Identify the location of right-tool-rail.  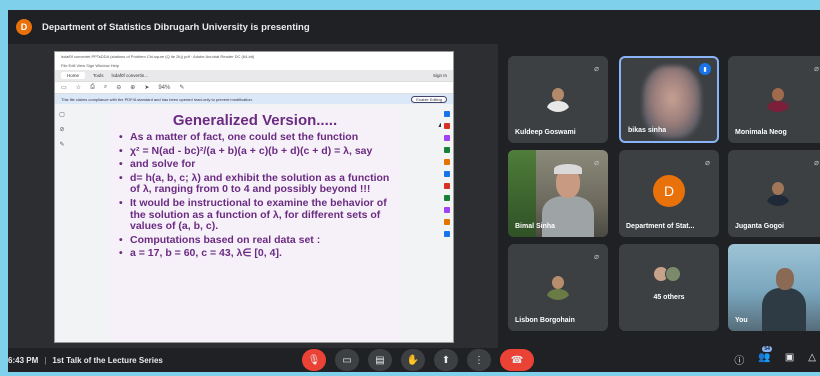
(447, 223).